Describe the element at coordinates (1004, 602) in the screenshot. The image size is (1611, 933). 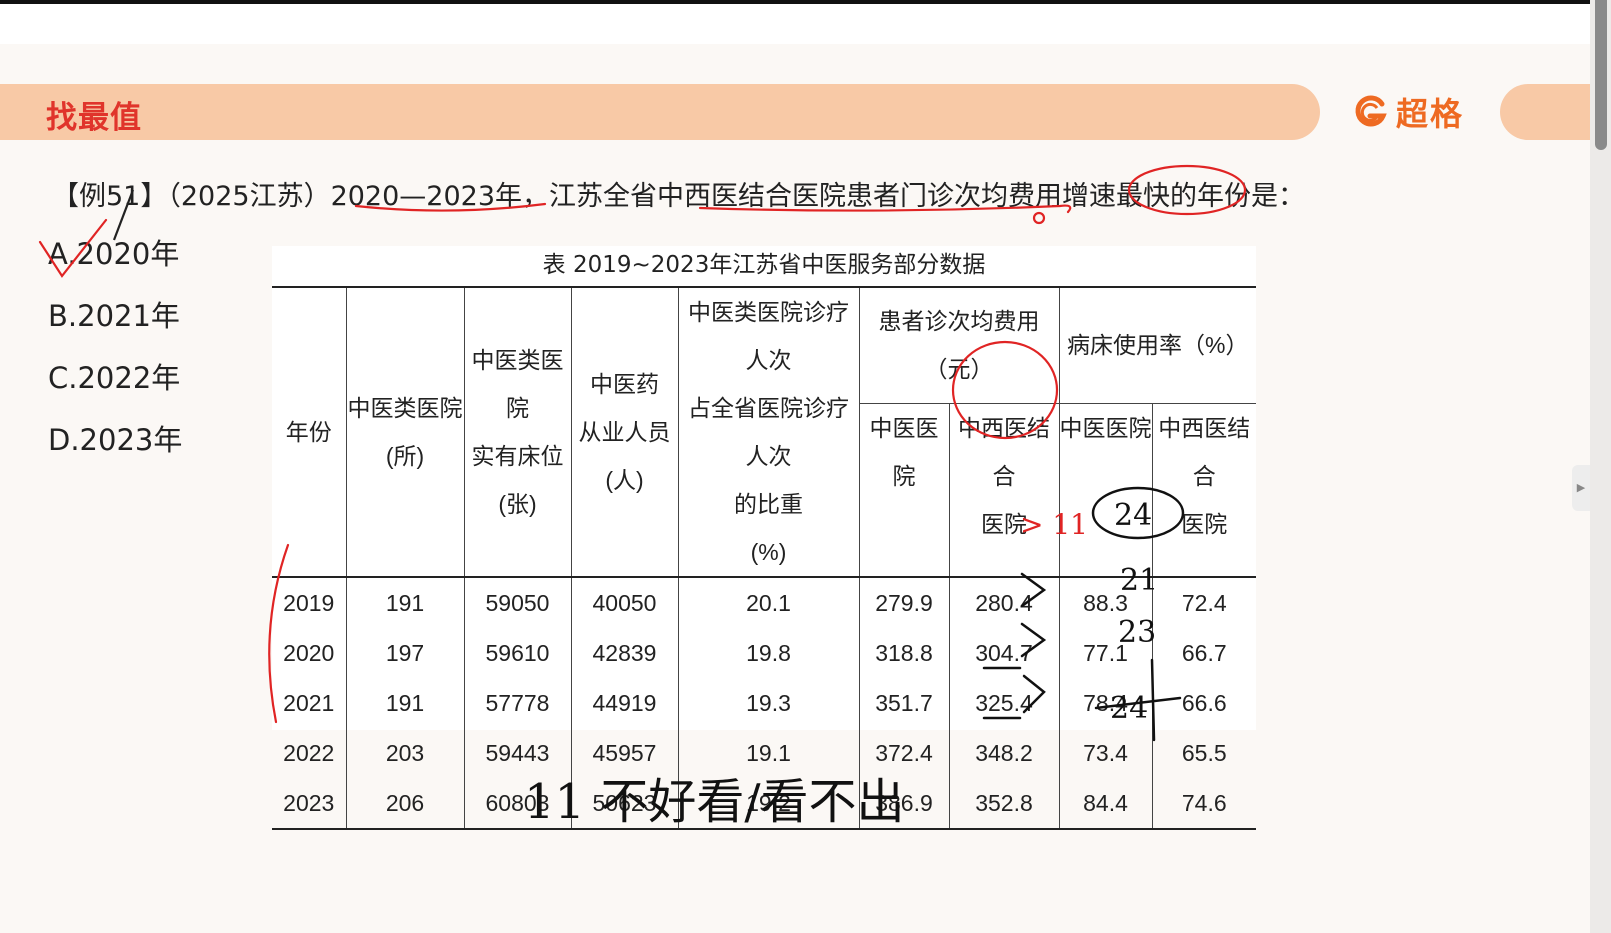
I see `table-cell: 280.4` at that location.